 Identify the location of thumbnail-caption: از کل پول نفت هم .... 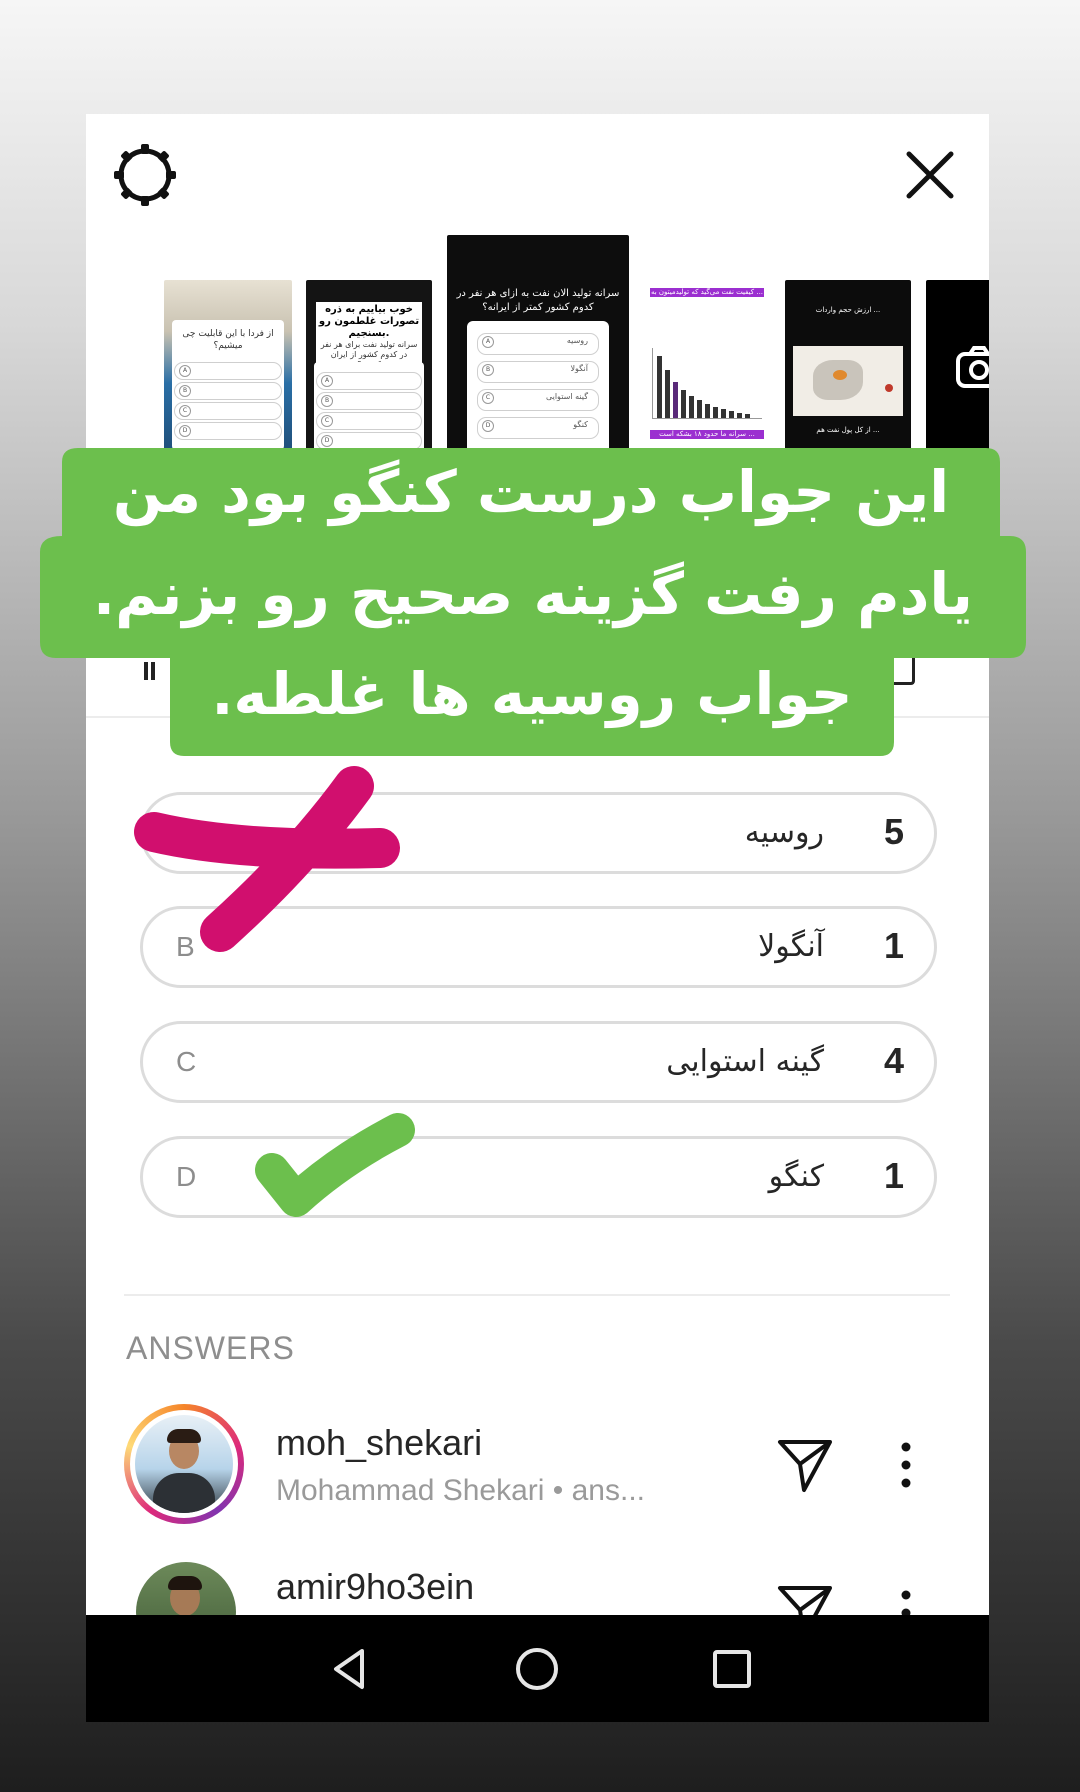
(848, 430).